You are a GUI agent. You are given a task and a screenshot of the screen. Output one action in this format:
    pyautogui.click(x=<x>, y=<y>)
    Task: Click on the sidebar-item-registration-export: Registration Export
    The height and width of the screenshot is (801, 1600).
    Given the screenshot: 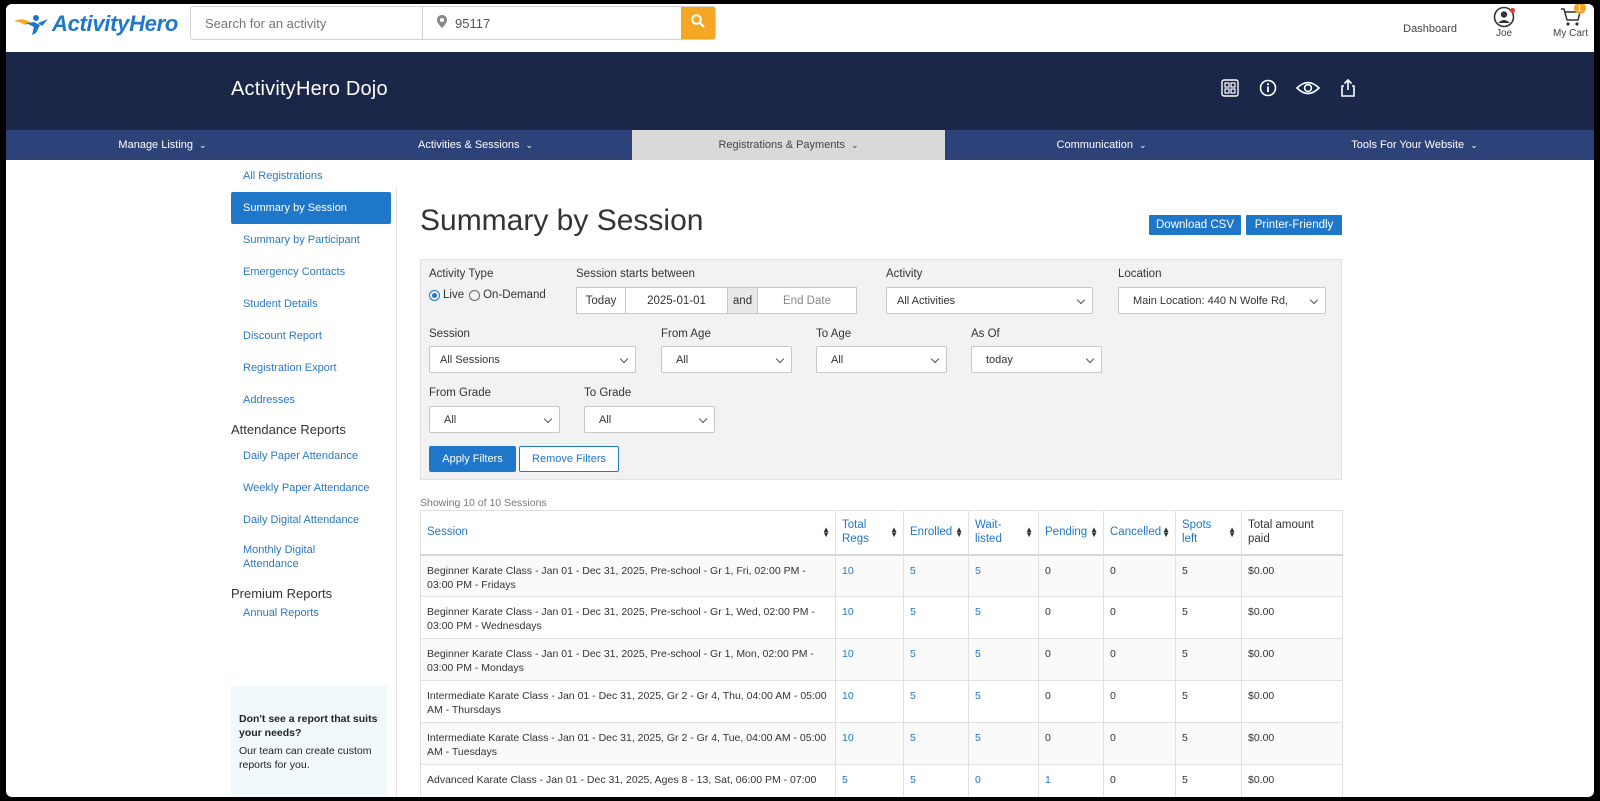 What is the action you would take?
    pyautogui.click(x=311, y=368)
    